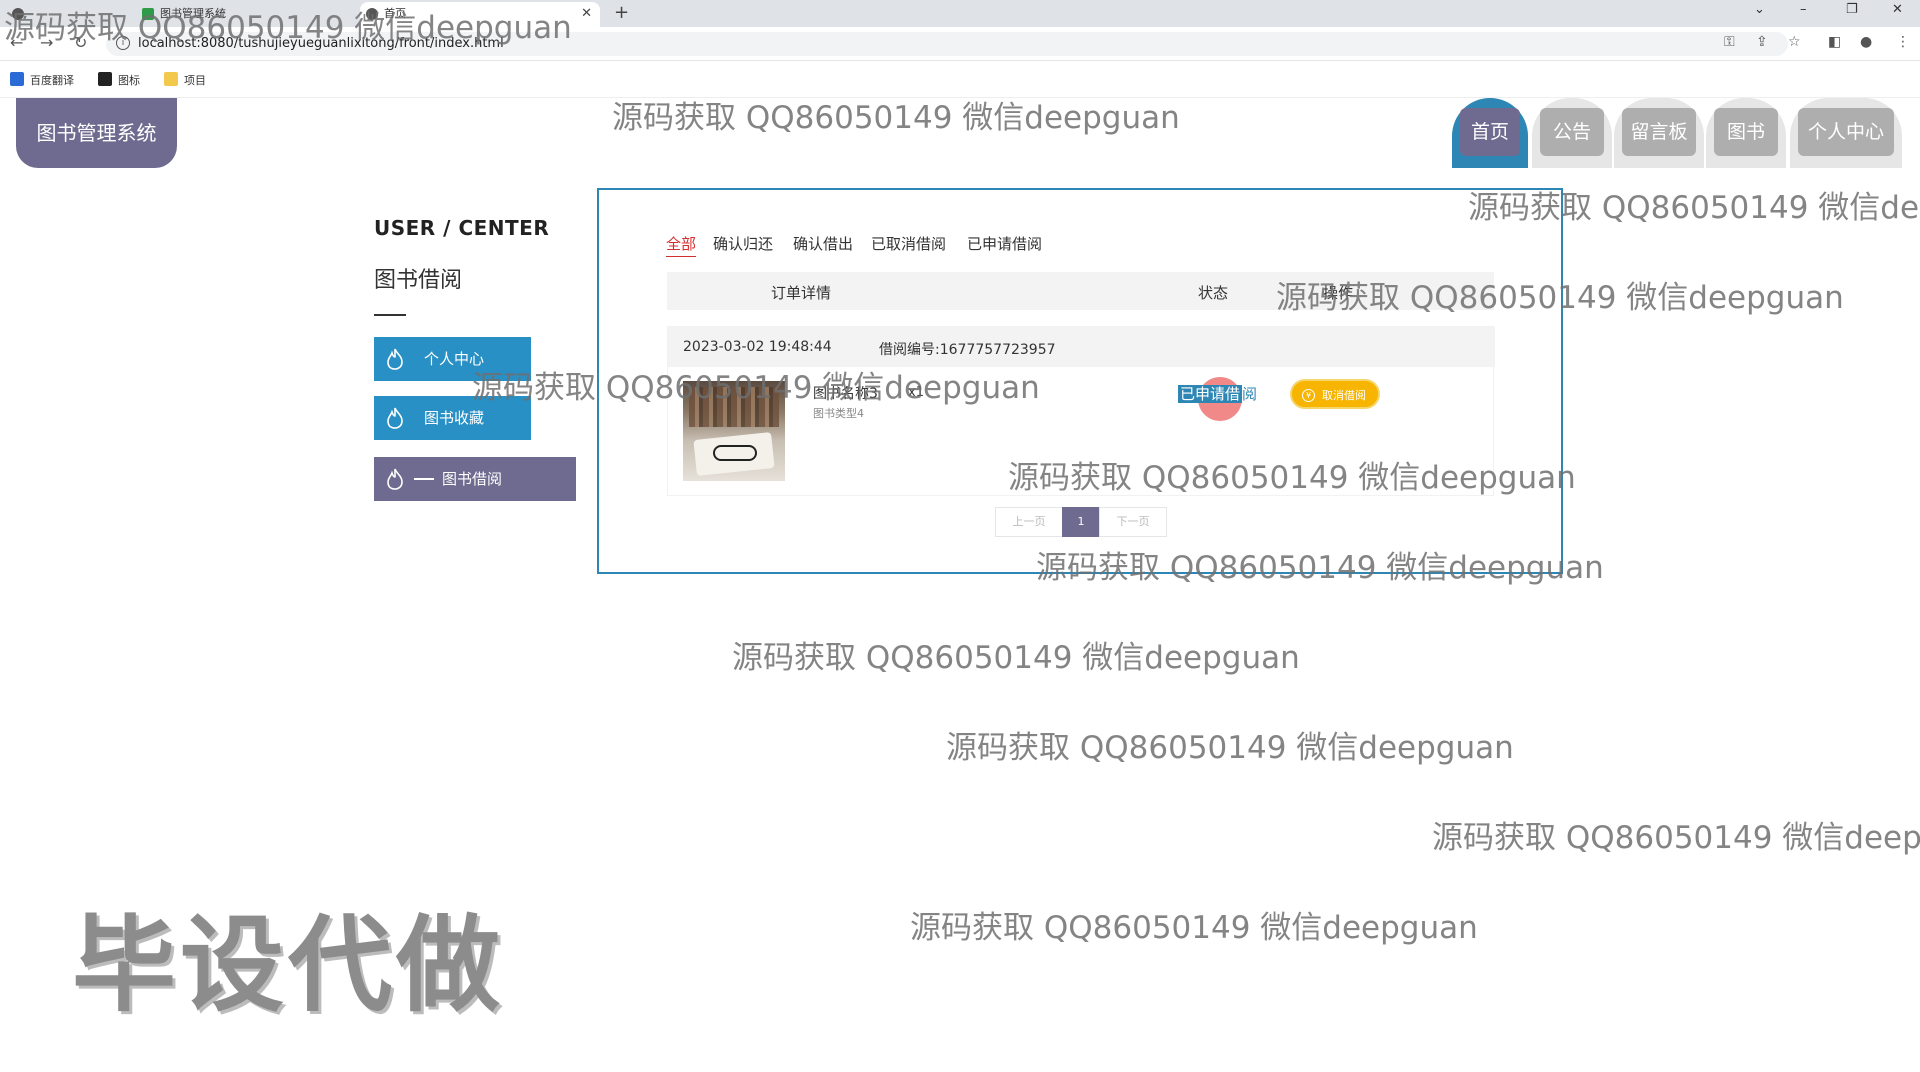 The image size is (1920, 1072). What do you see at coordinates (1834, 42) in the screenshot?
I see `sidepanel-icon: ◧` at bounding box center [1834, 42].